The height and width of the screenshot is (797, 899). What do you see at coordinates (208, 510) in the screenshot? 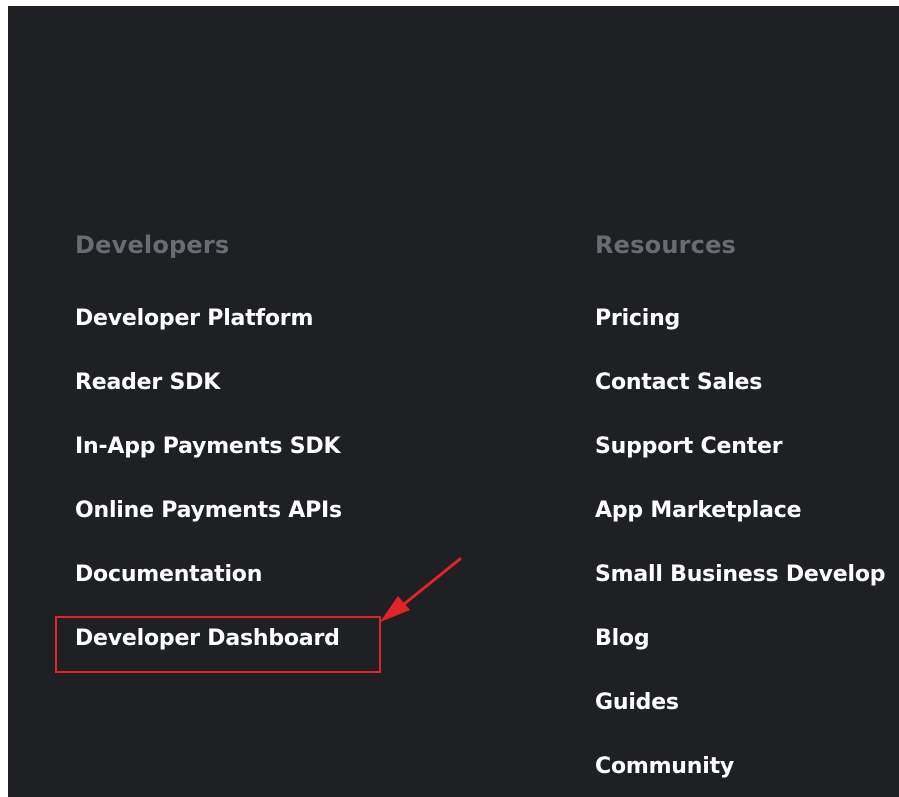
I see `link-online-payments-apis: Online Payments APIs` at bounding box center [208, 510].